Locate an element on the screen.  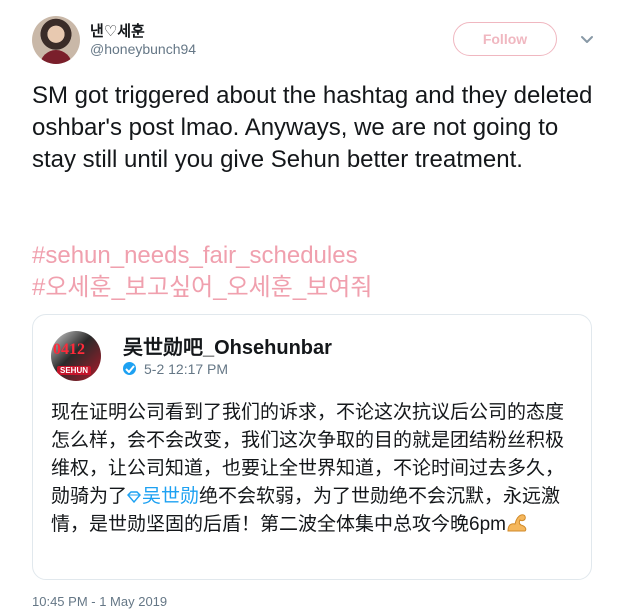
chevron-down-icon is located at coordinates (587, 39).